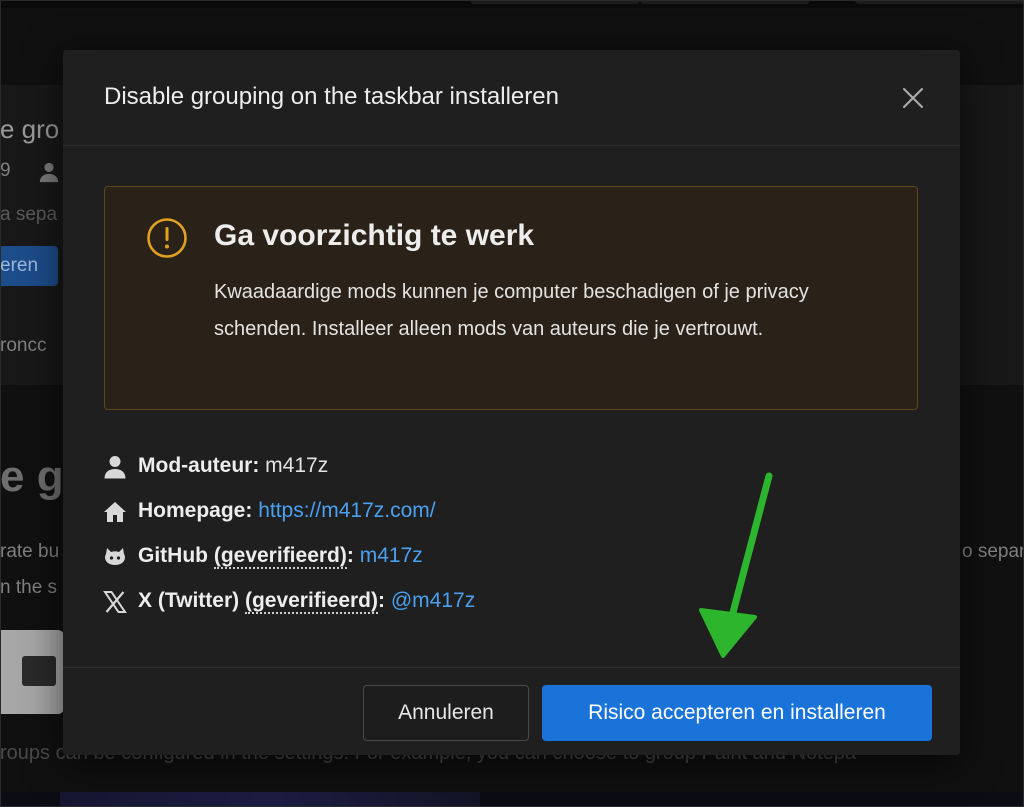 This screenshot has height=807, width=1024. What do you see at coordinates (433, 600) in the screenshot?
I see `twitter-link: @m417z` at bounding box center [433, 600].